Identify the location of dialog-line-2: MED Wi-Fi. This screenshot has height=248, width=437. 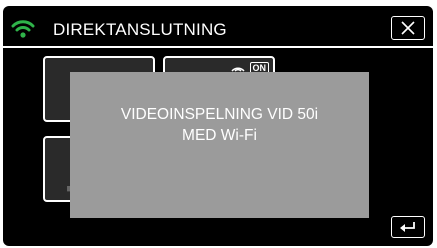
(219, 135).